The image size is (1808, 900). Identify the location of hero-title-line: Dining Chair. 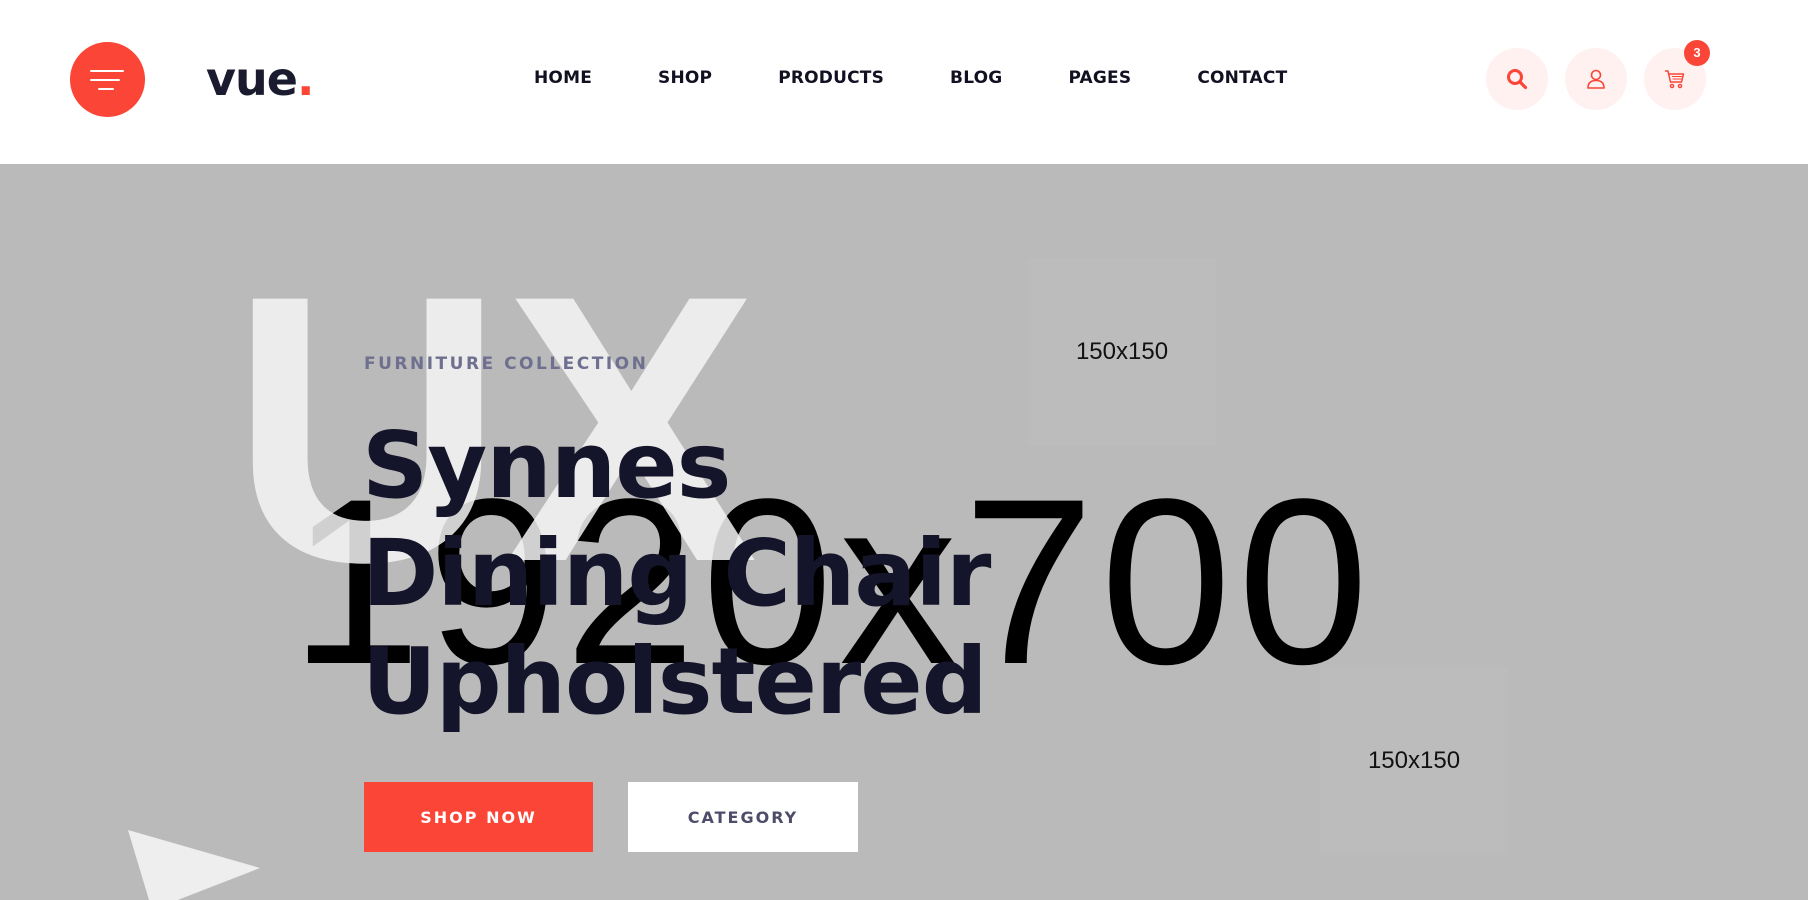
(676, 573).